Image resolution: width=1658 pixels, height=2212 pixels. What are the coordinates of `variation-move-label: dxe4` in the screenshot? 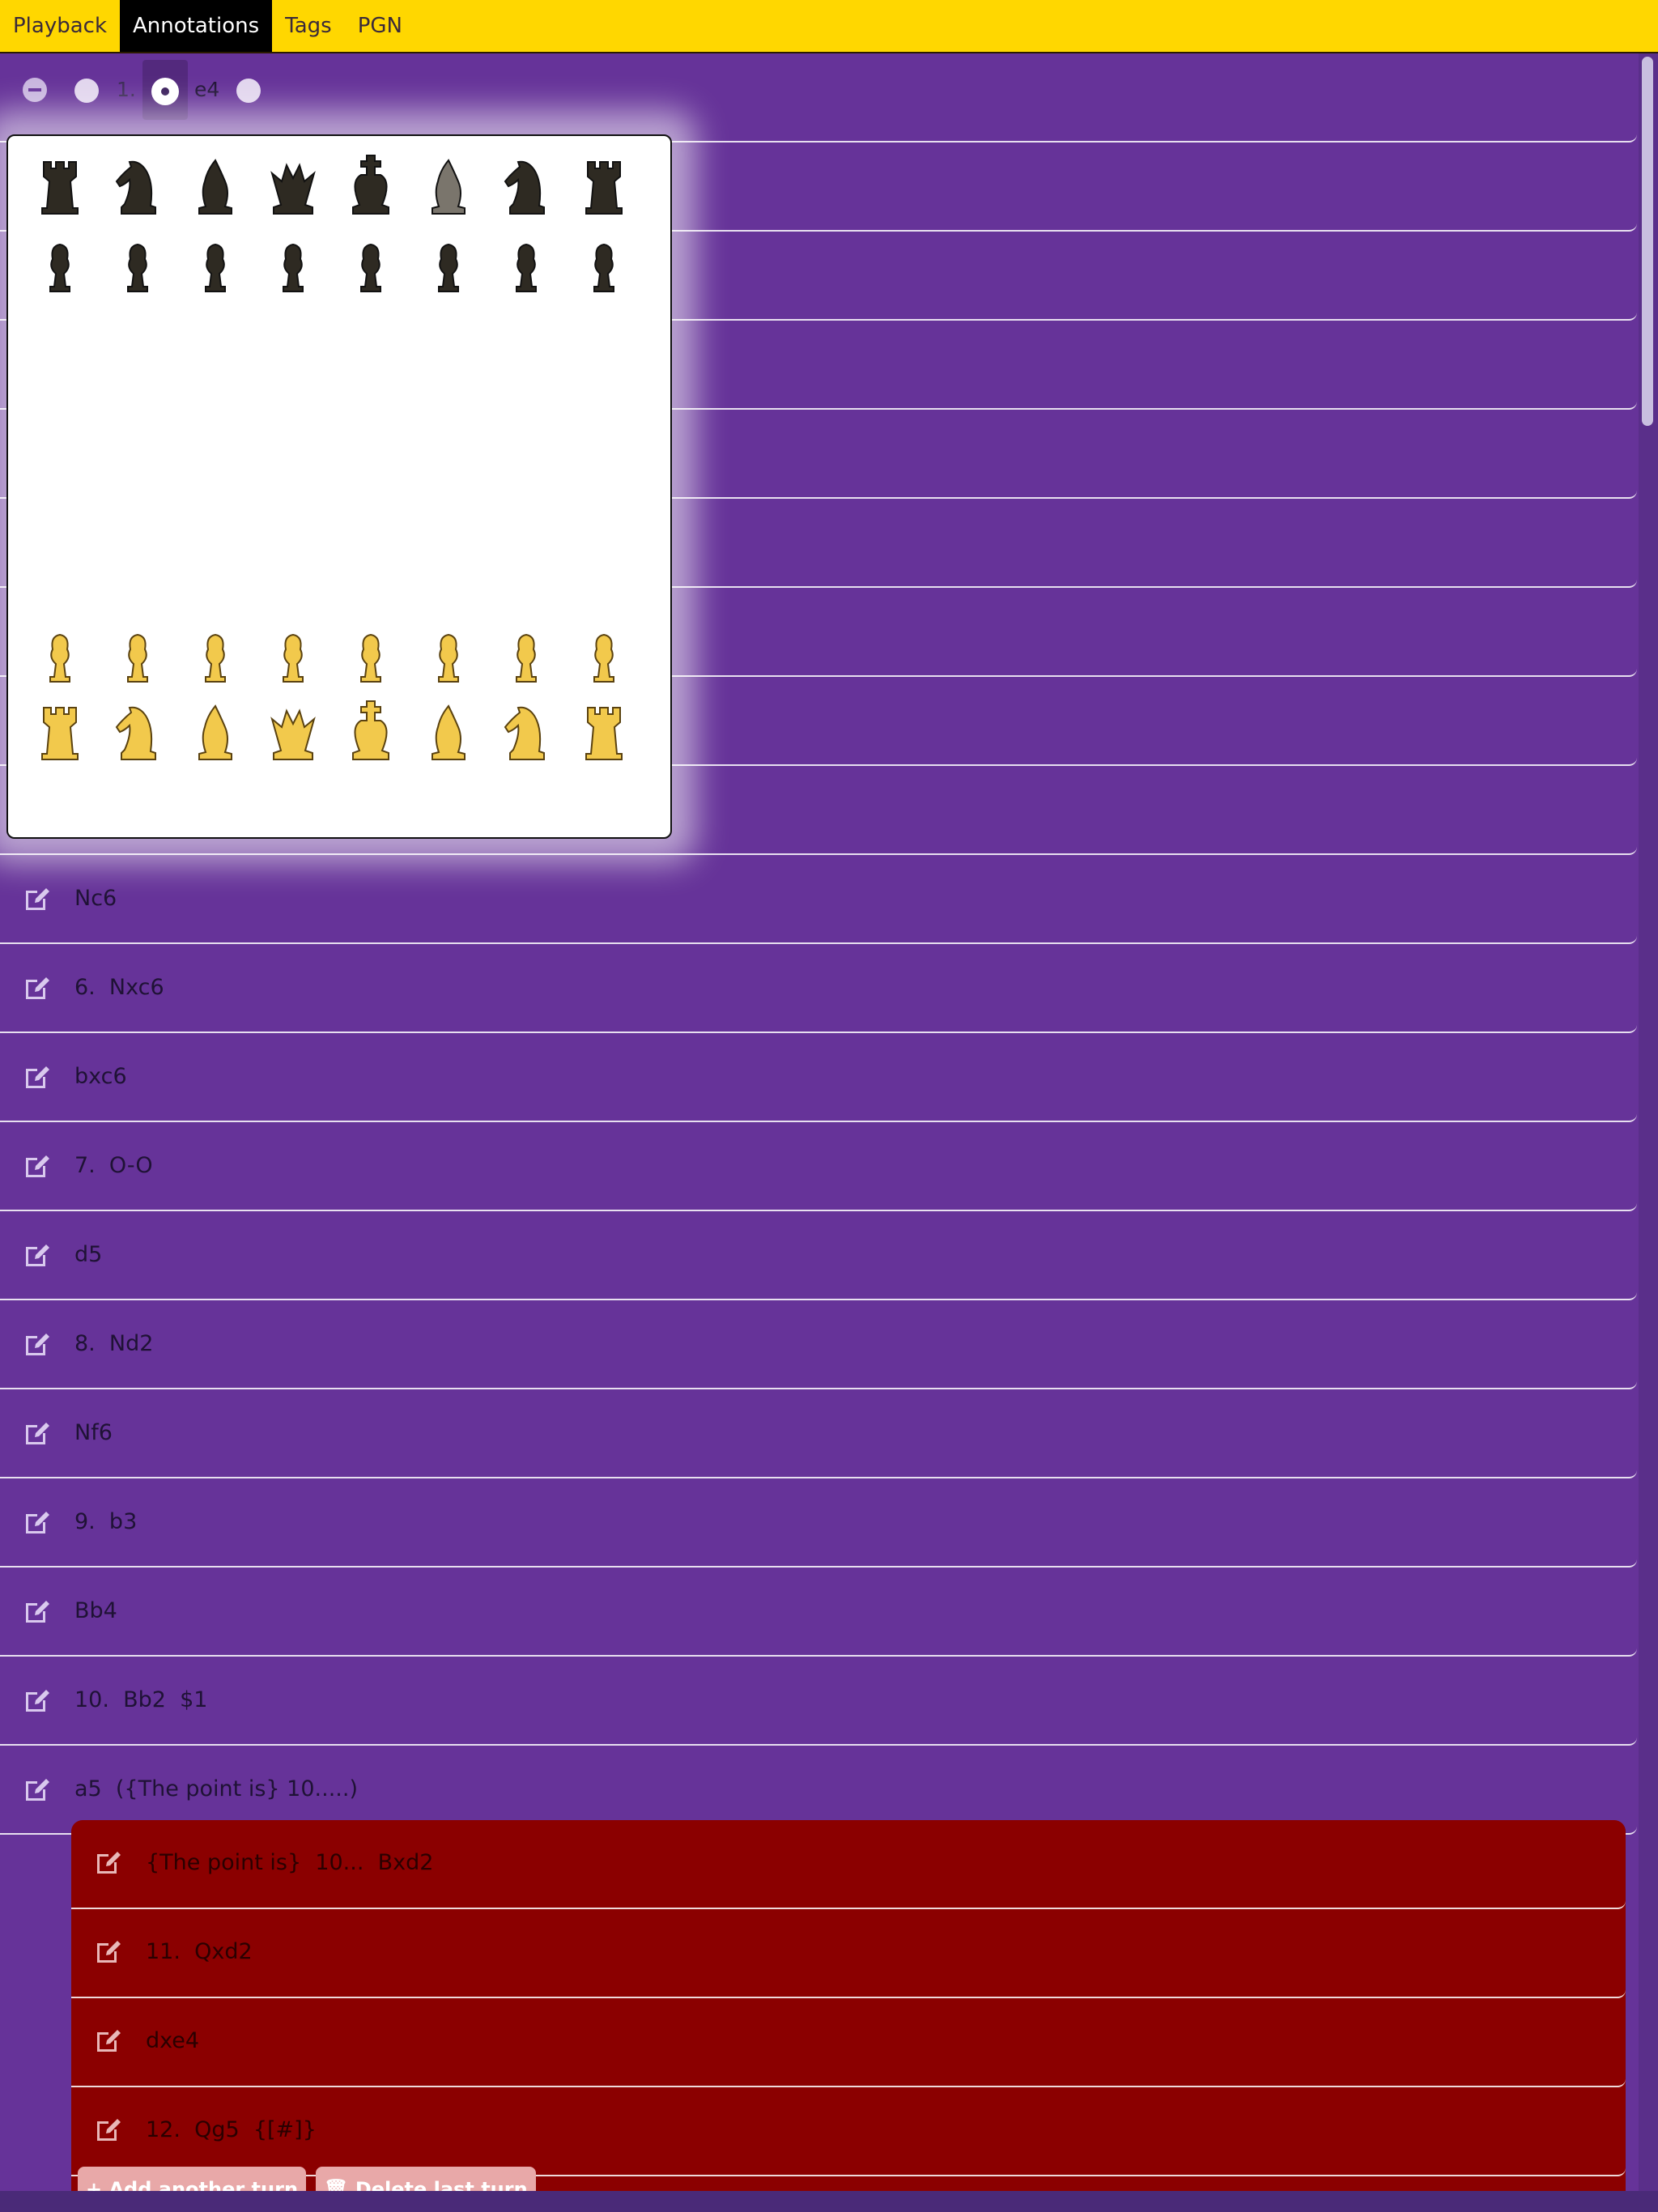 It's located at (173, 2041).